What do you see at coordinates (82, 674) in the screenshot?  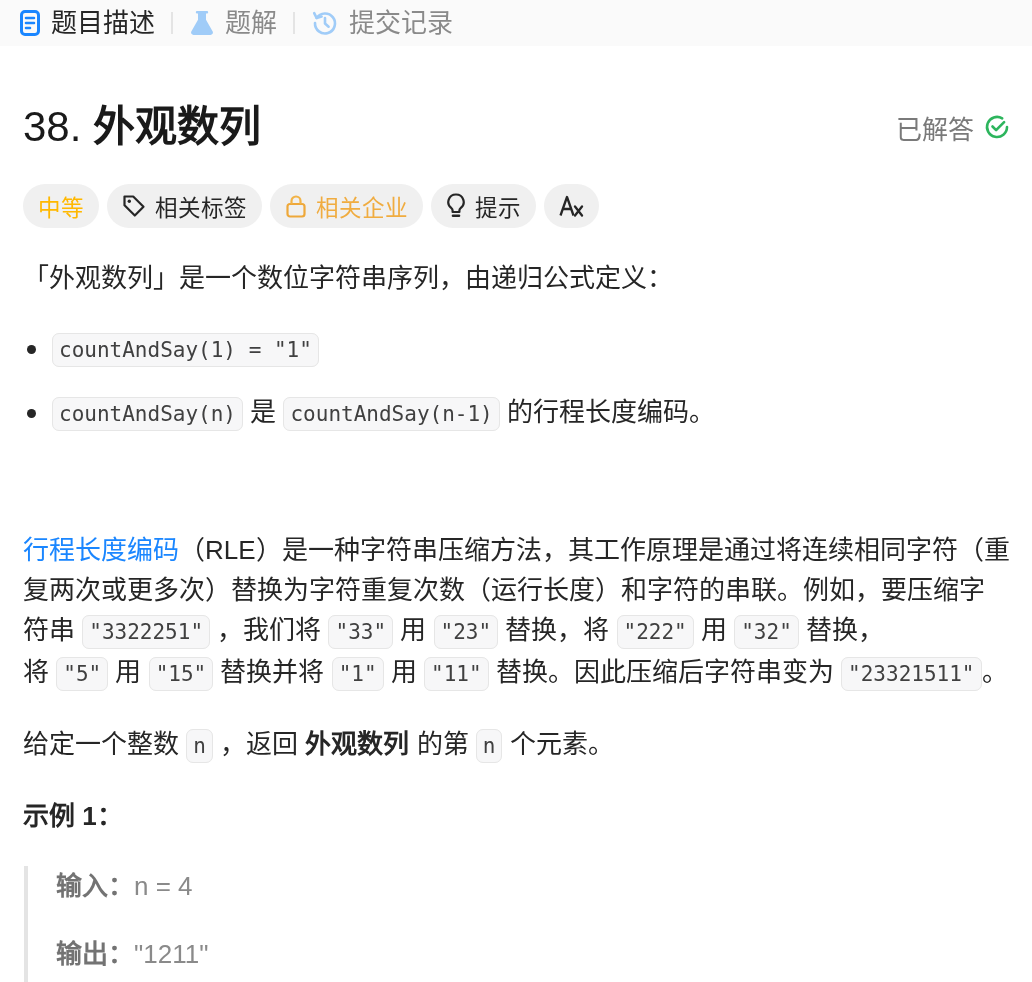 I see `inline-code: "5"` at bounding box center [82, 674].